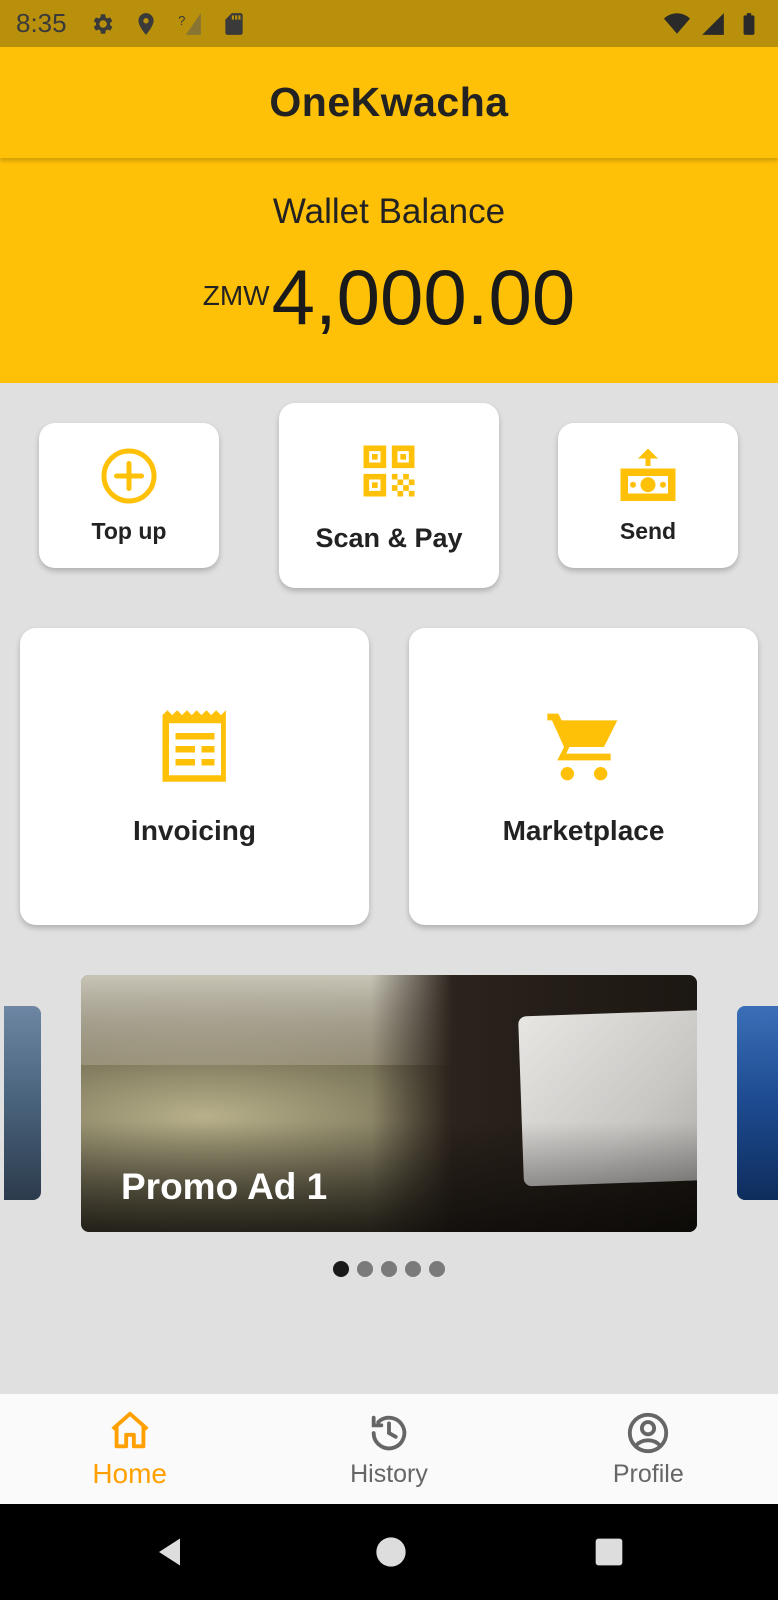  What do you see at coordinates (194, 745) in the screenshot?
I see `receipt-icon` at bounding box center [194, 745].